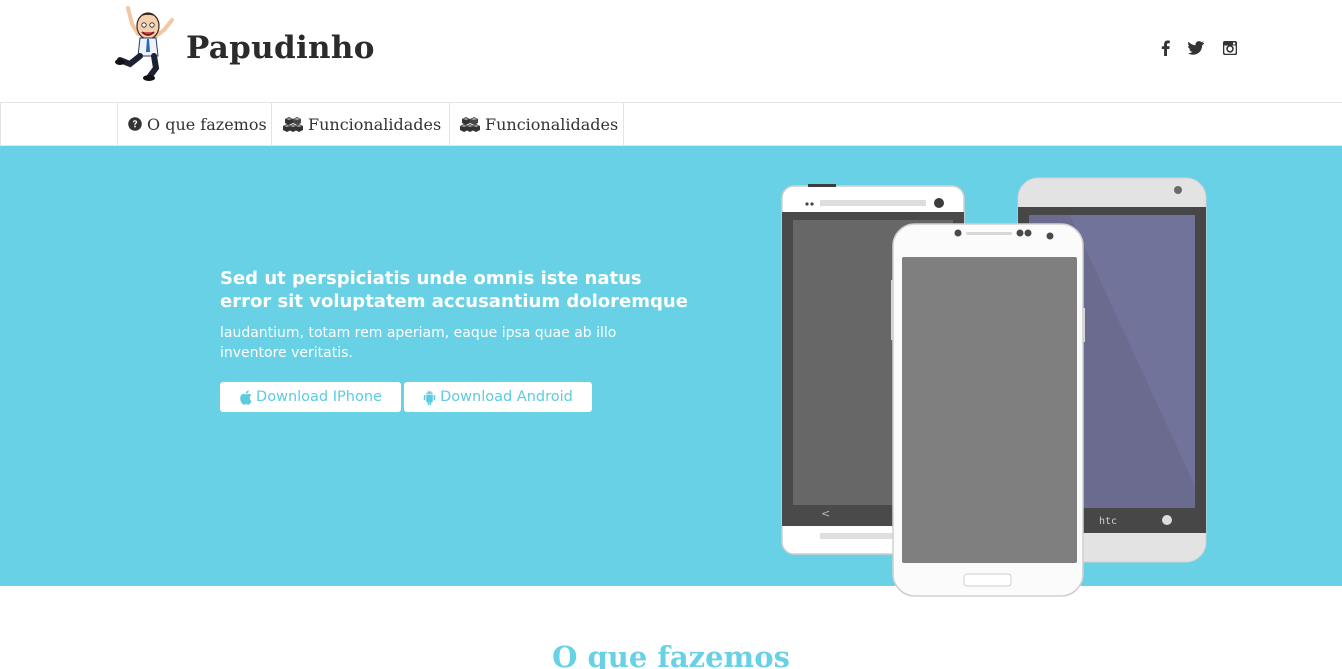  Describe the element at coordinates (1108, 521) in the screenshot. I see `phone-brand-label: htc` at that location.